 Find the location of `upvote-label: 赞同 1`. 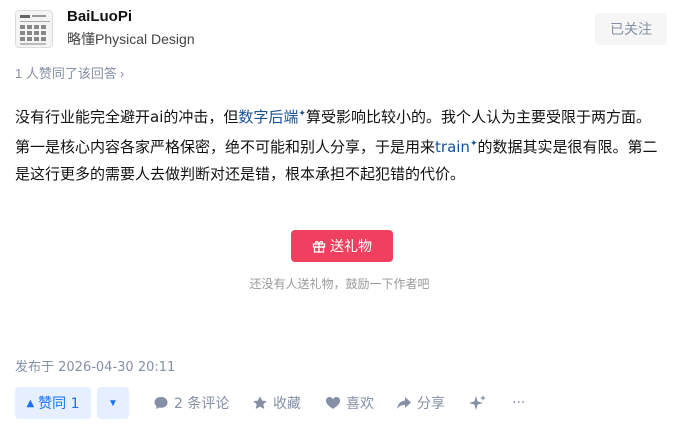

upvote-label: 赞同 1 is located at coordinates (59, 404).